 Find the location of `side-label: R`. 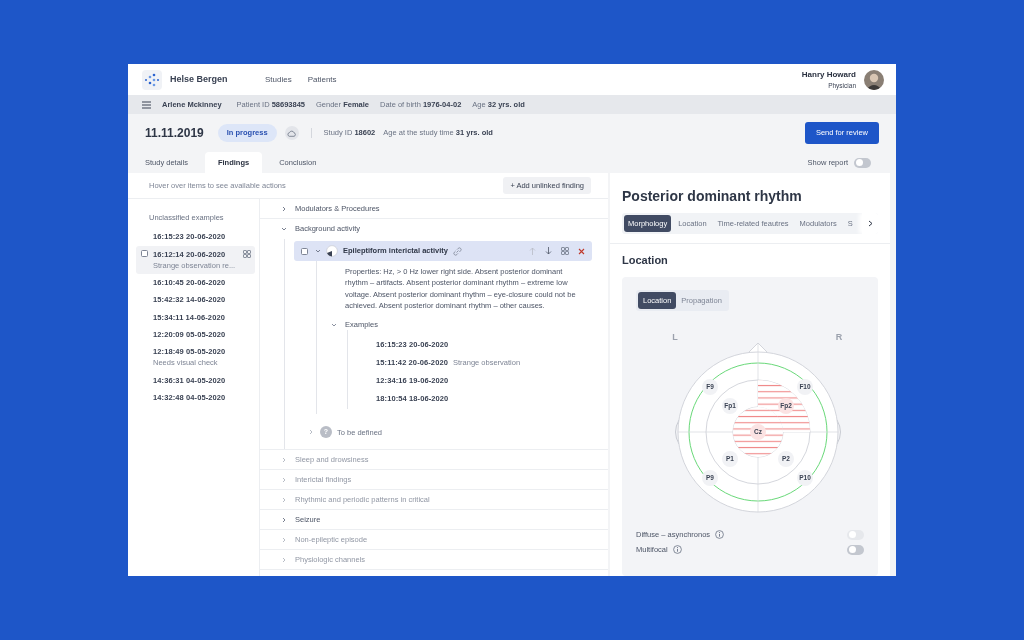

side-label: R is located at coordinates (839, 337).